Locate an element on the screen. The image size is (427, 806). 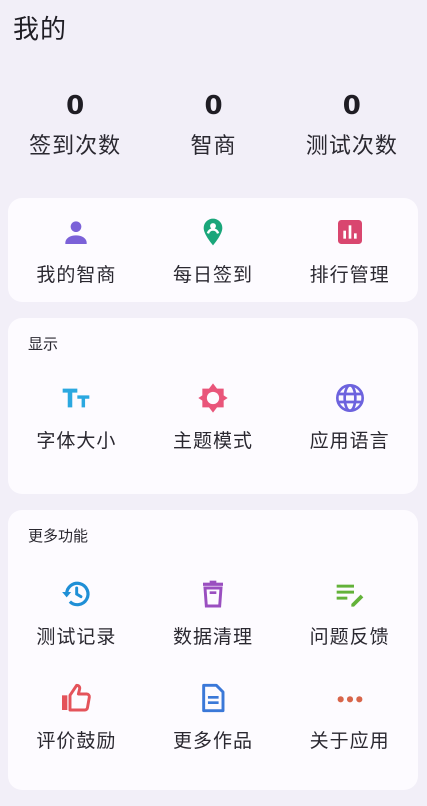
stats-bar: 0 签到次数 0 智商 0 测试次数 is located at coordinates (213, 126).